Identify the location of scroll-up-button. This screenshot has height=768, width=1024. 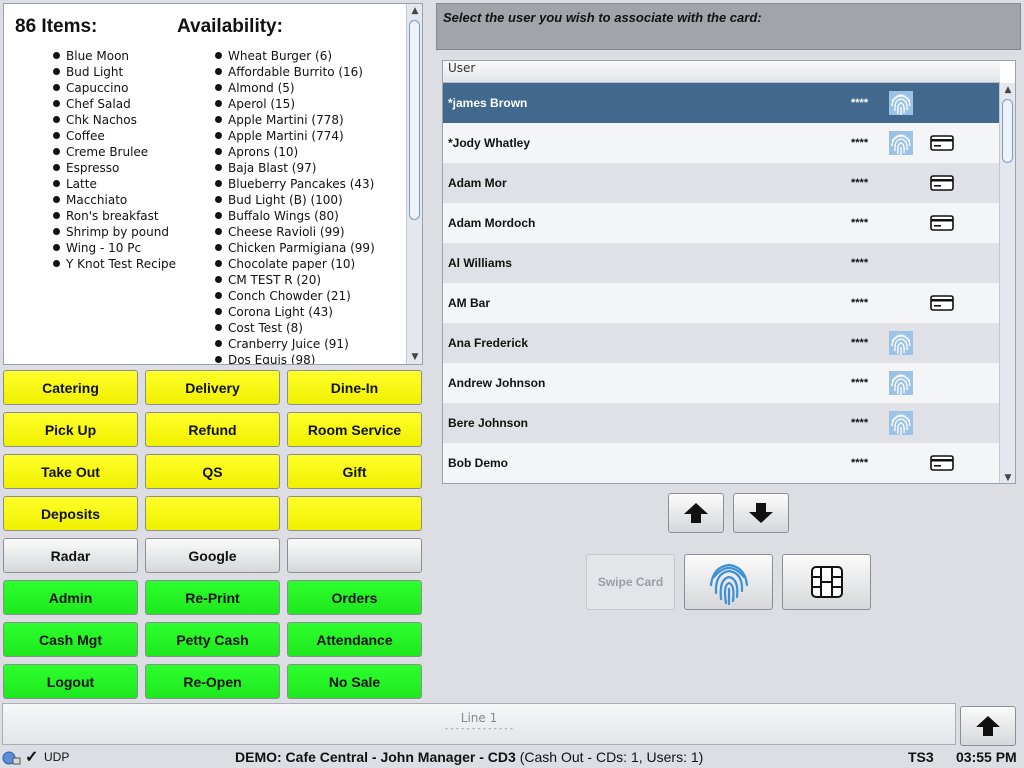
(696, 513).